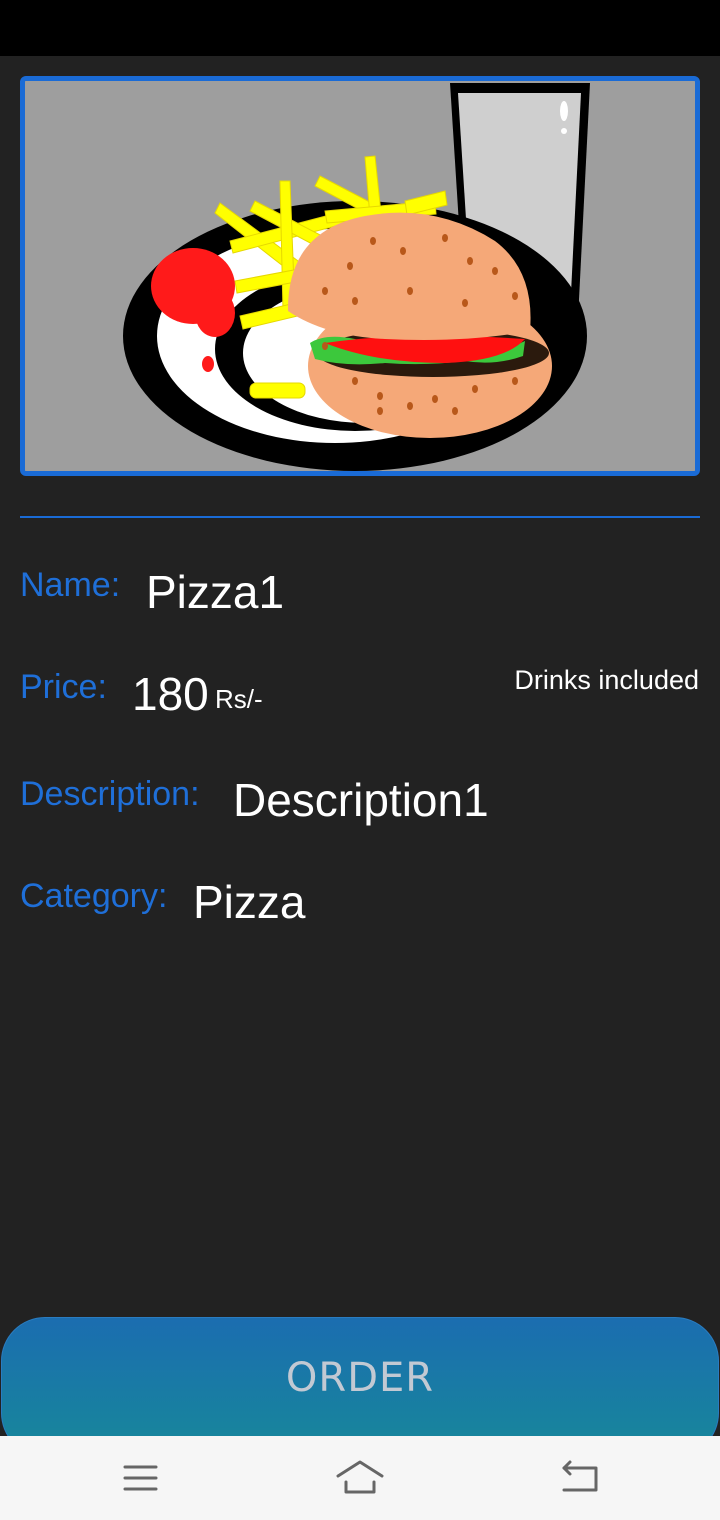  I want to click on category-label: Category:, so click(94, 896).